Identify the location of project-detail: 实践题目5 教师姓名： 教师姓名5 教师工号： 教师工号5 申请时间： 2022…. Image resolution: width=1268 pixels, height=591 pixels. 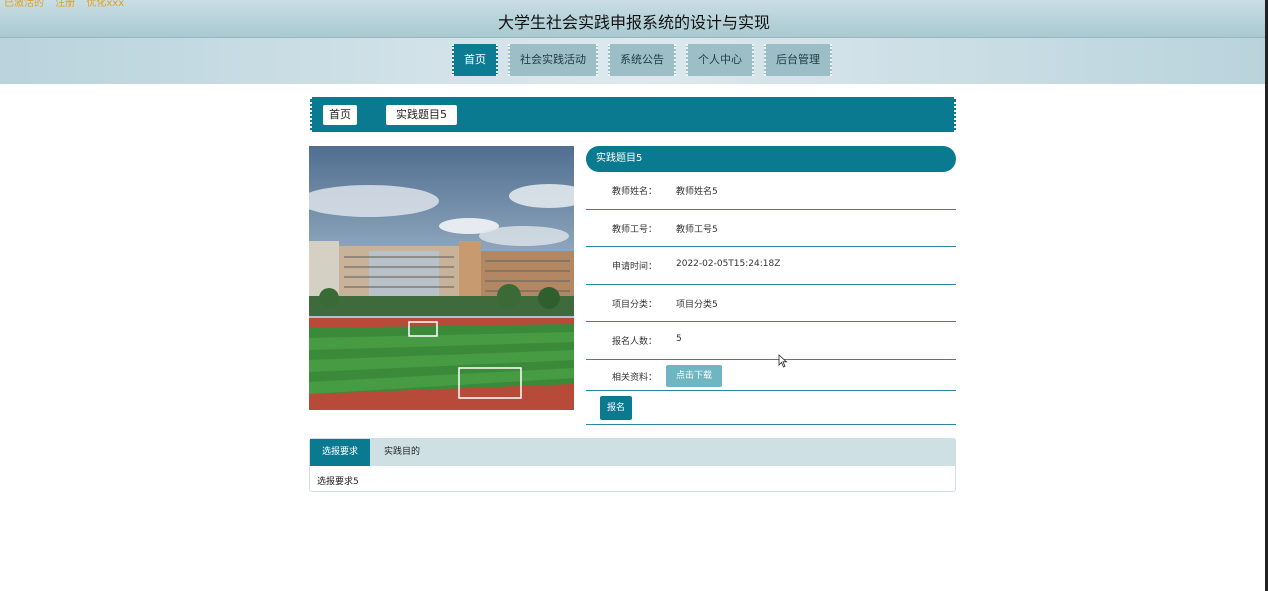
(771, 285).